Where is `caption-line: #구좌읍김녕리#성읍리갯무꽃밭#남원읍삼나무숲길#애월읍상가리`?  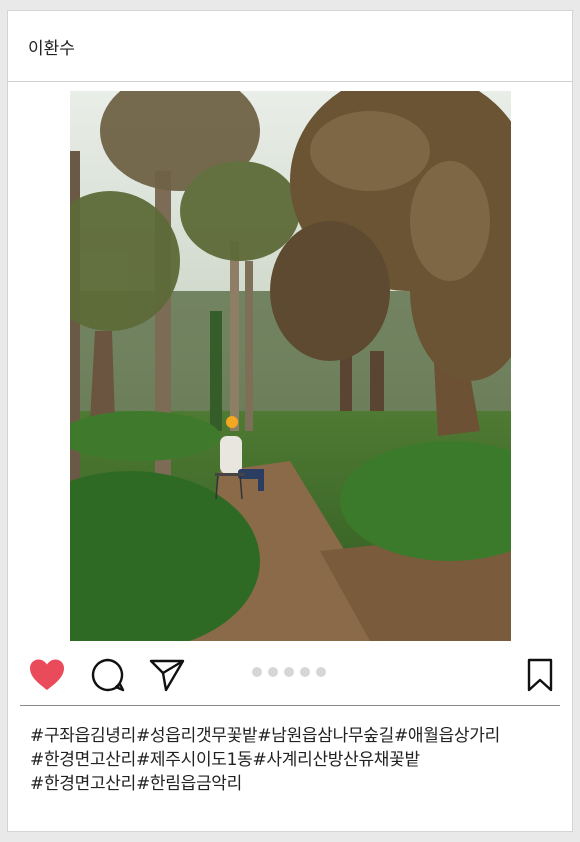 caption-line: #구좌읍김녕리#성읍리갯무꽃밭#남원읍삼나무숲길#애월읍상가리 is located at coordinates (297, 736).